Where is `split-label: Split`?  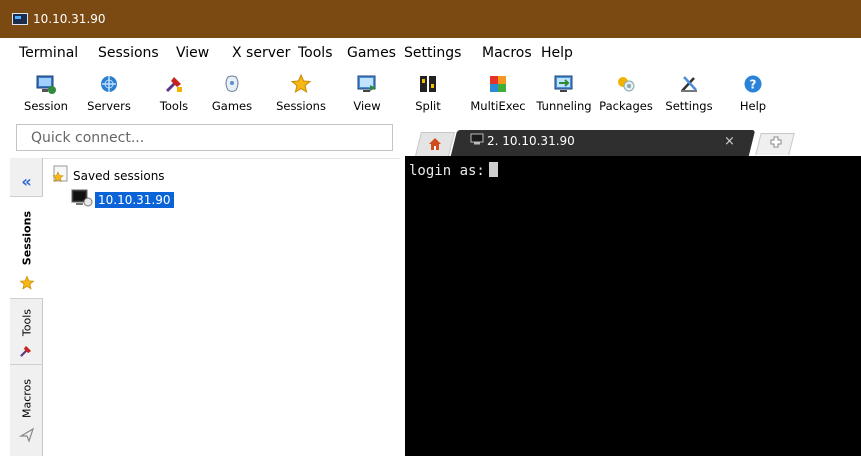
split-label: Split is located at coordinates (428, 106).